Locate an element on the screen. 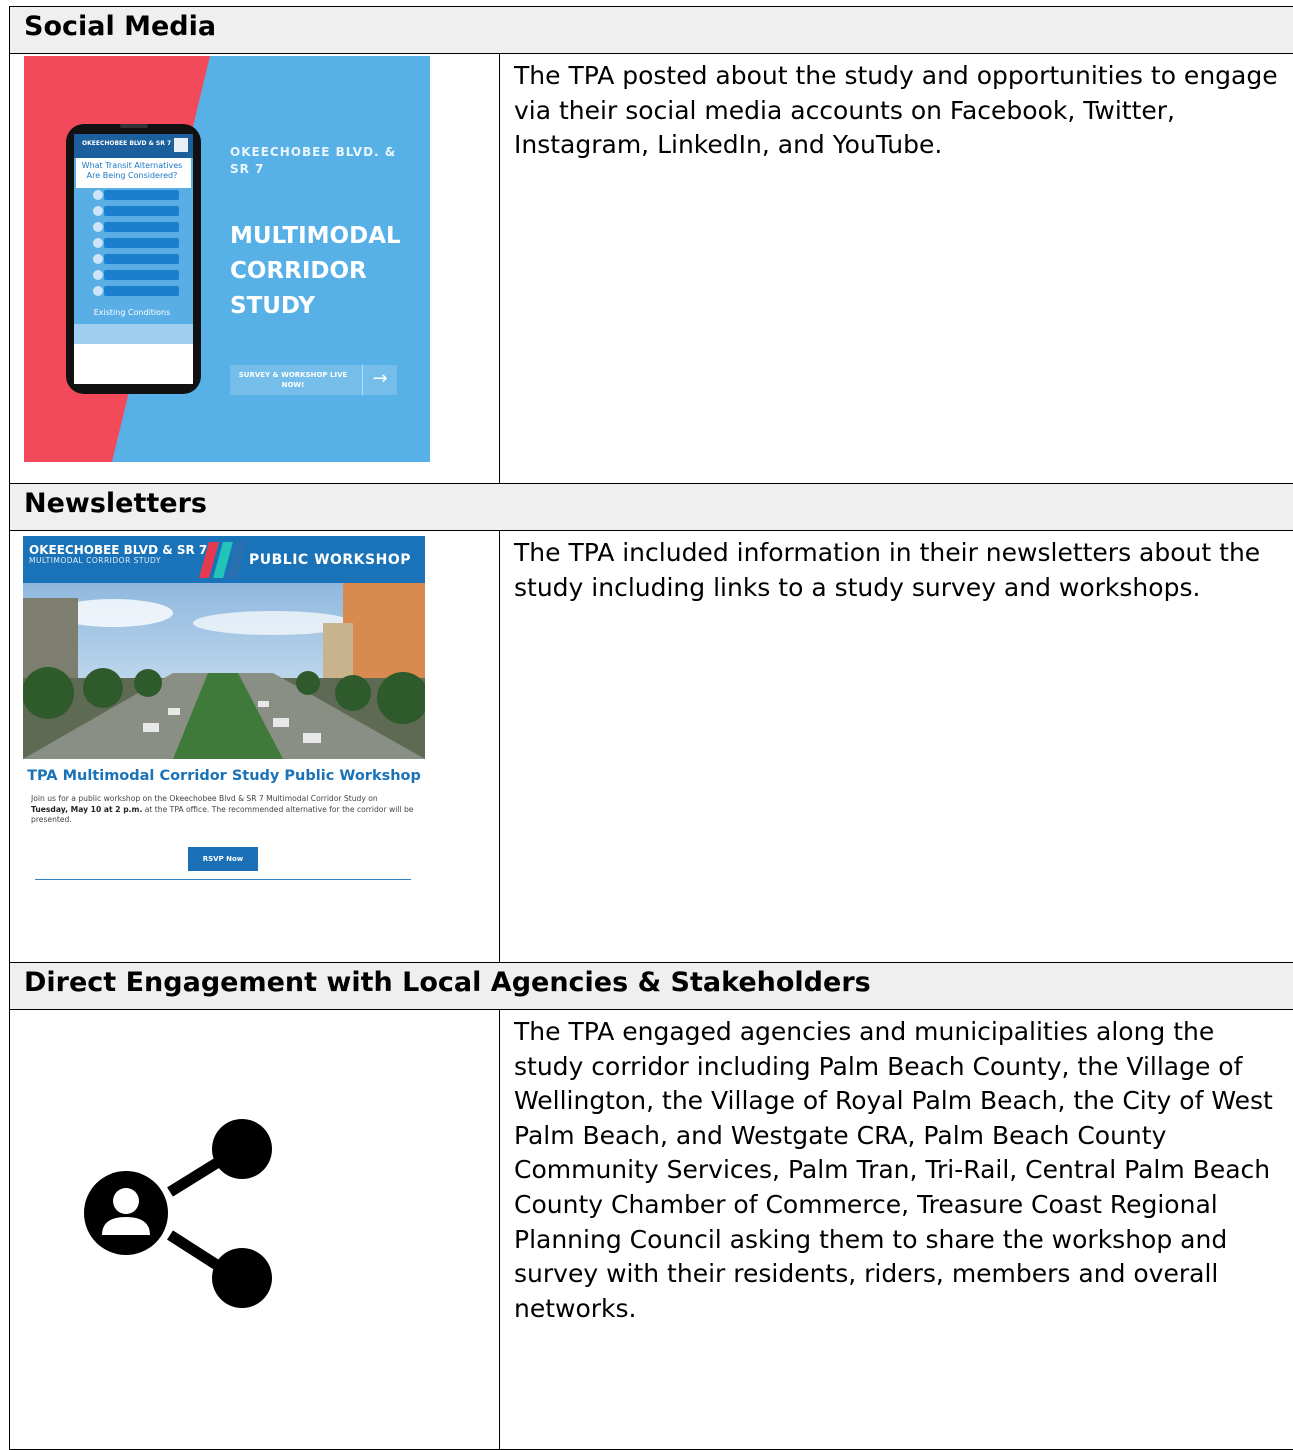  section-header-social-media: Social Media is located at coordinates (651, 30).